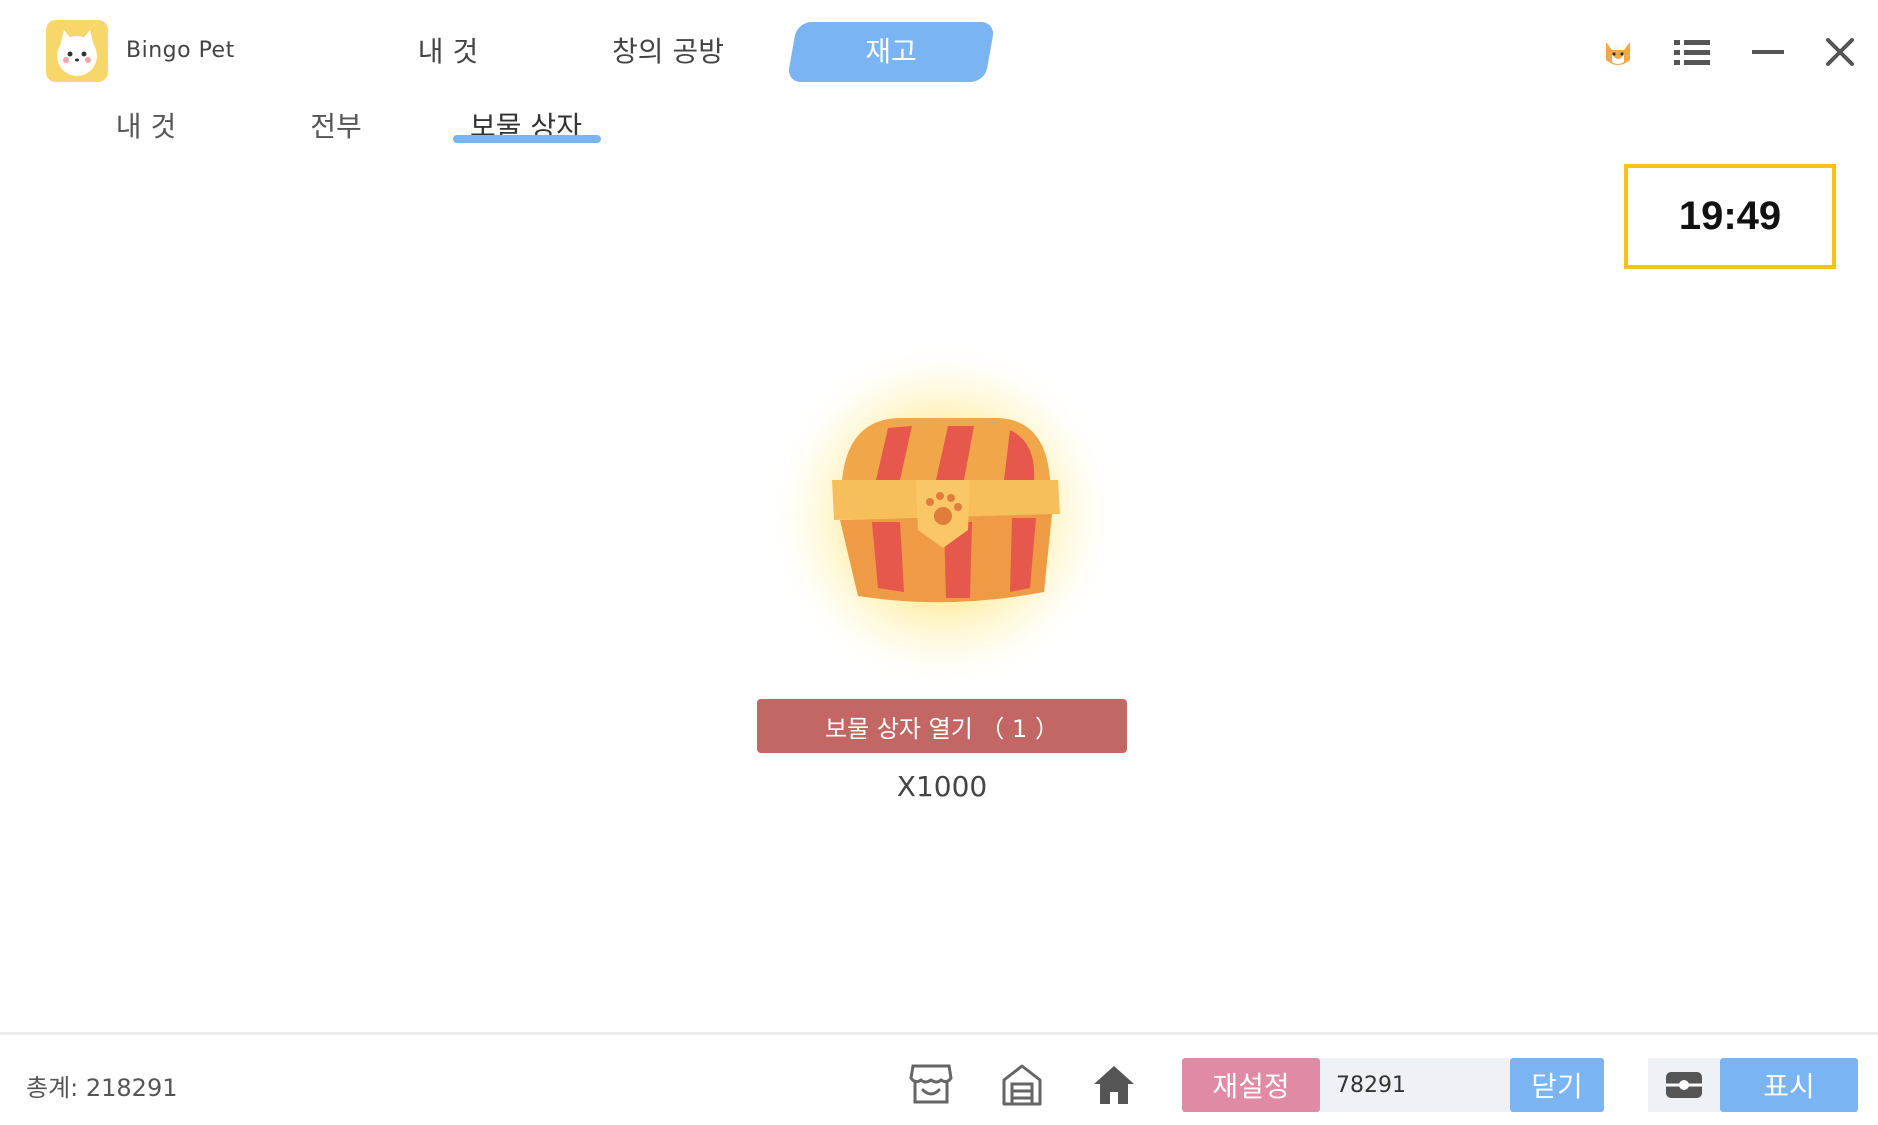  I want to click on home-icon, so click(1114, 1084).